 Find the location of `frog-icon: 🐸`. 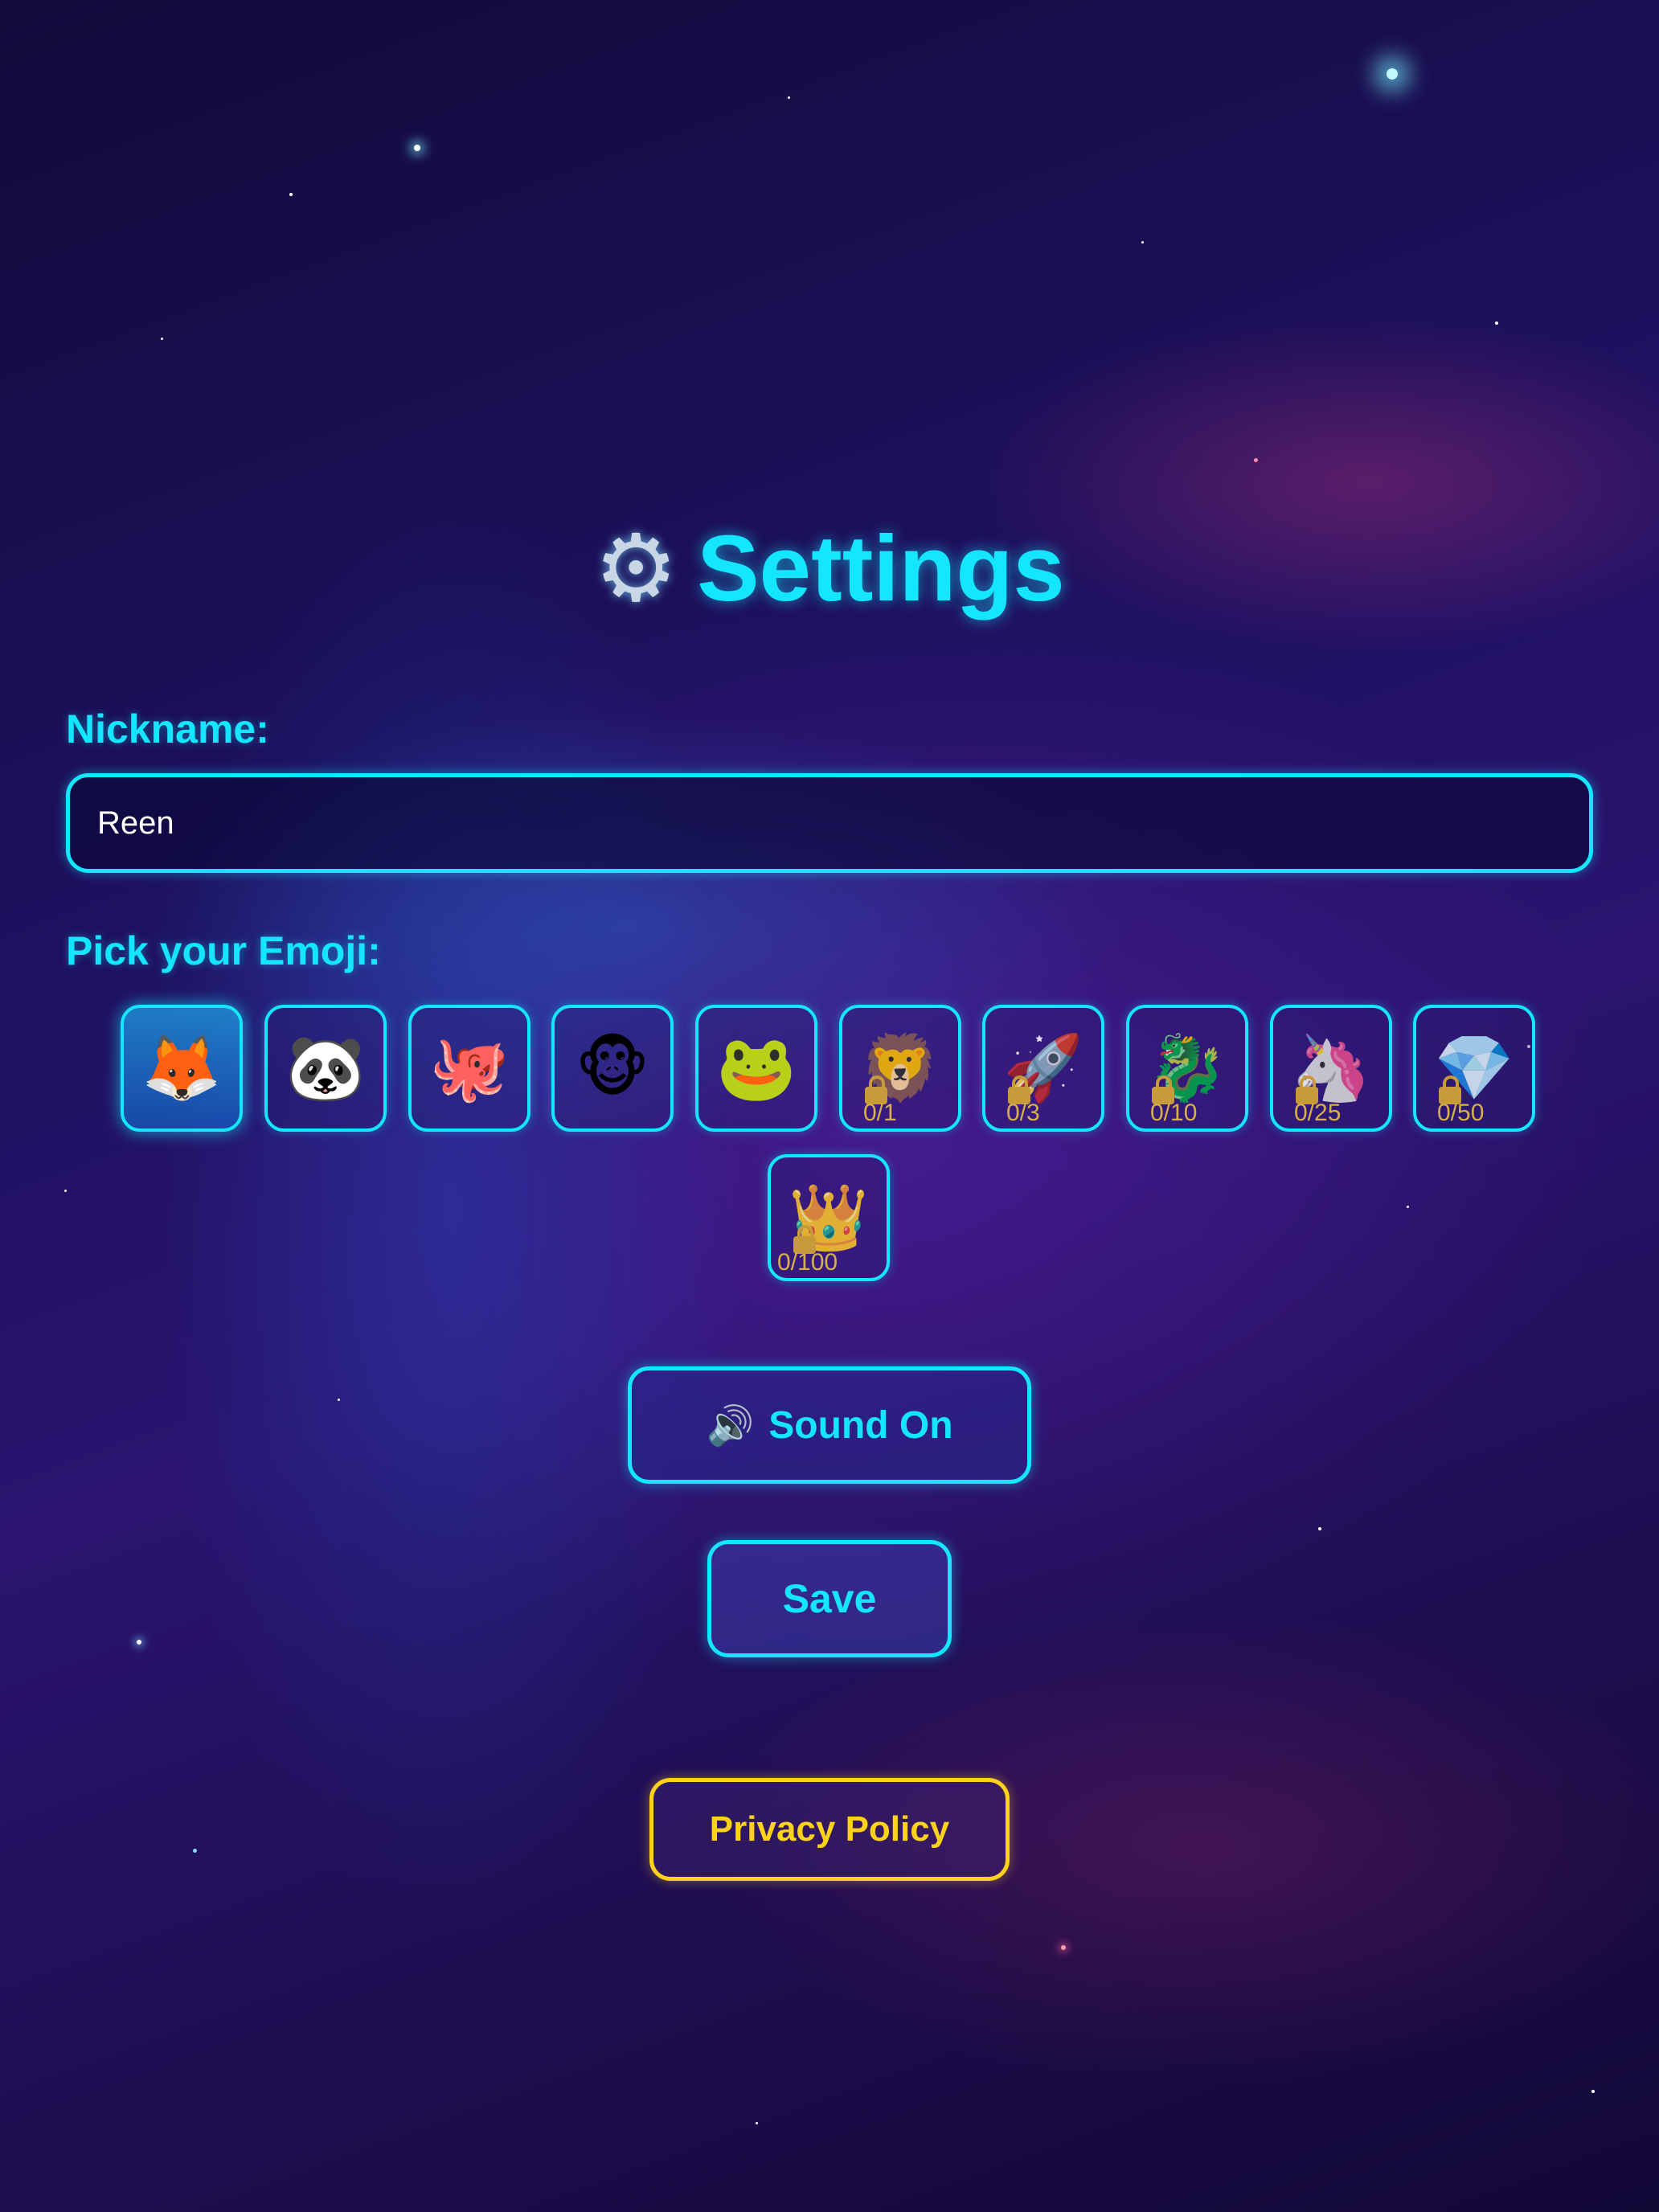

frog-icon: 🐸 is located at coordinates (756, 1067).